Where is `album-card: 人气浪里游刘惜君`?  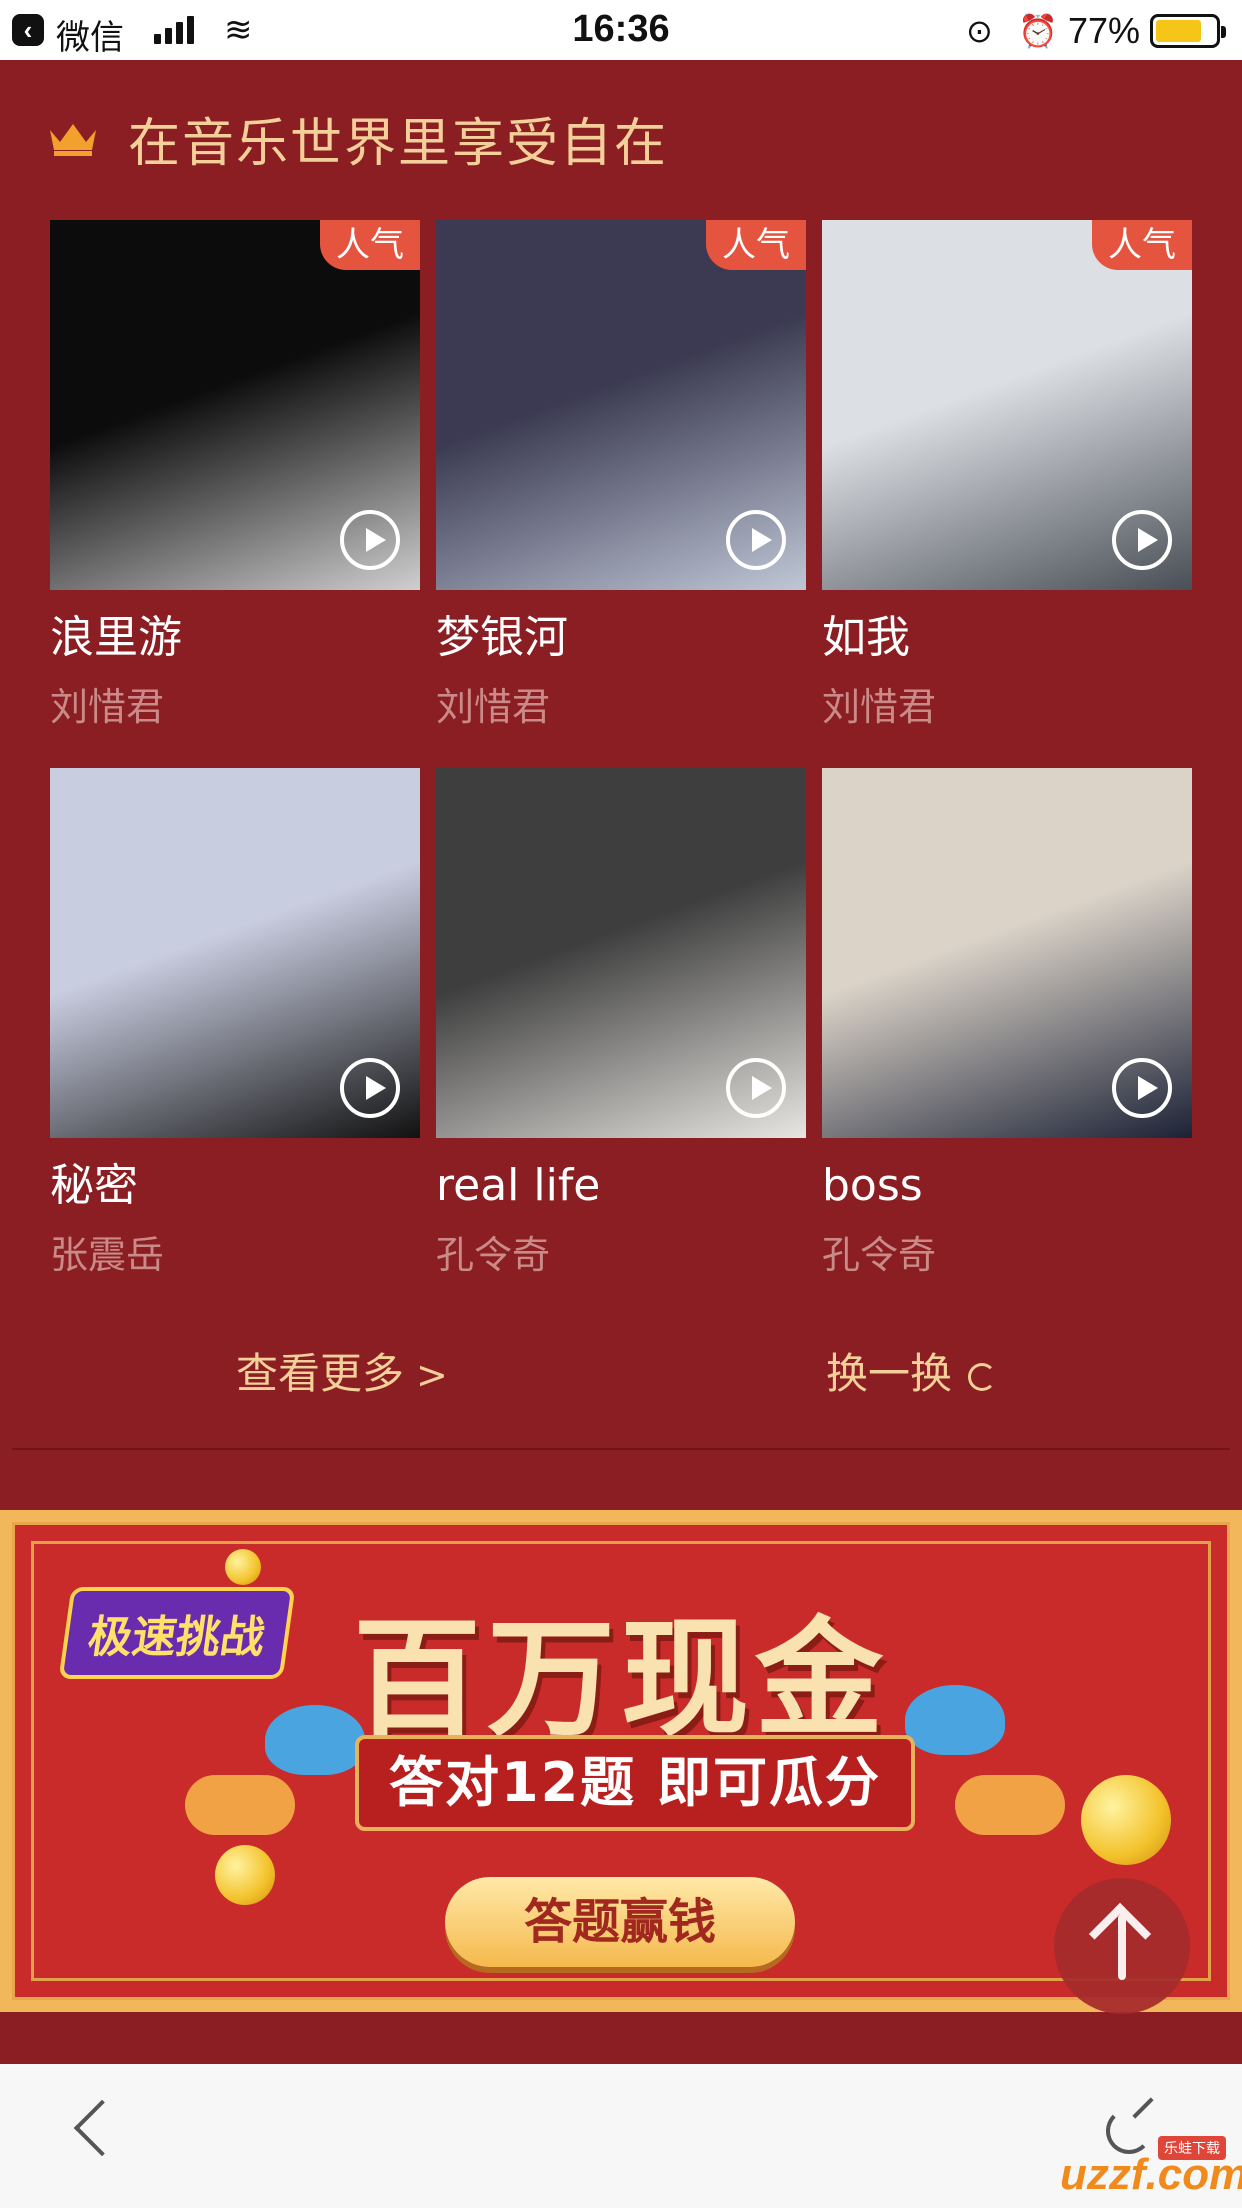 album-card: 人气浪里游刘惜君 is located at coordinates (235, 475).